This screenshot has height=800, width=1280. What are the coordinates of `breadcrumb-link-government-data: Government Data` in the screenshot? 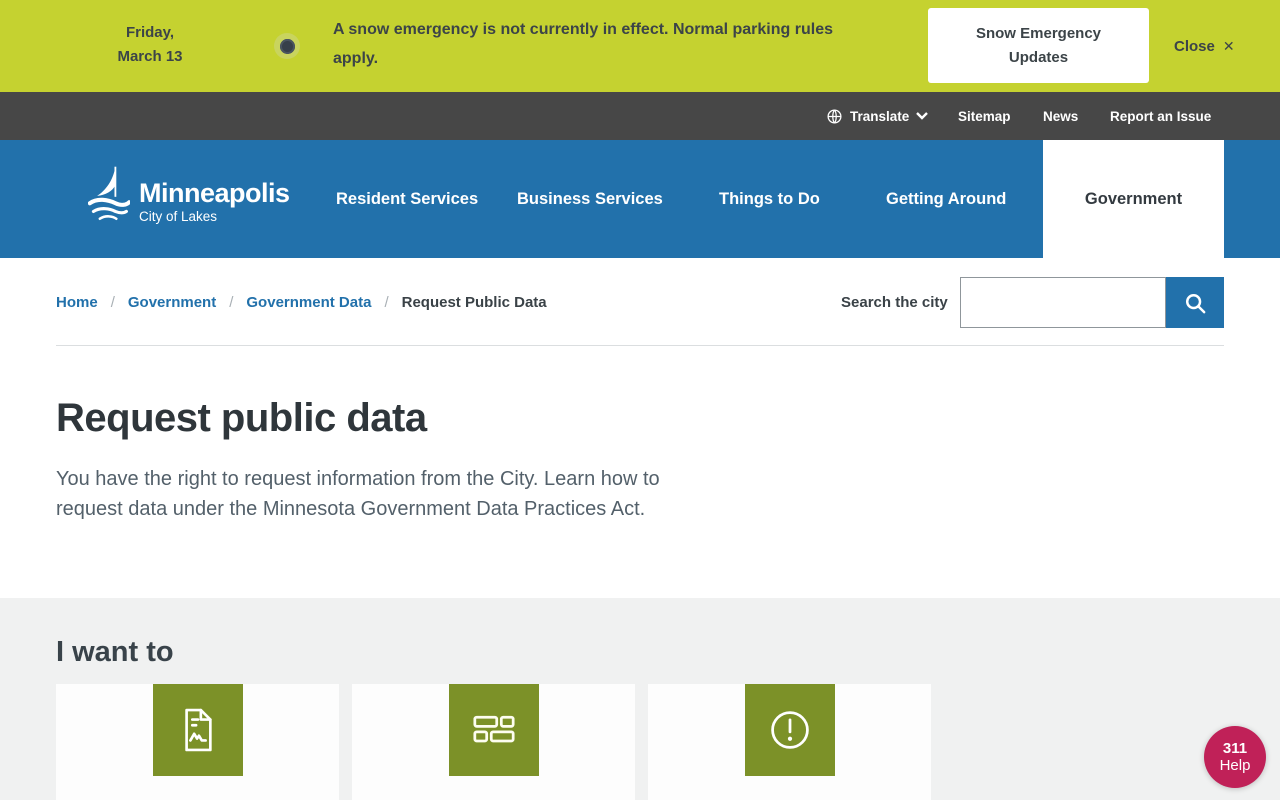 It's located at (308, 302).